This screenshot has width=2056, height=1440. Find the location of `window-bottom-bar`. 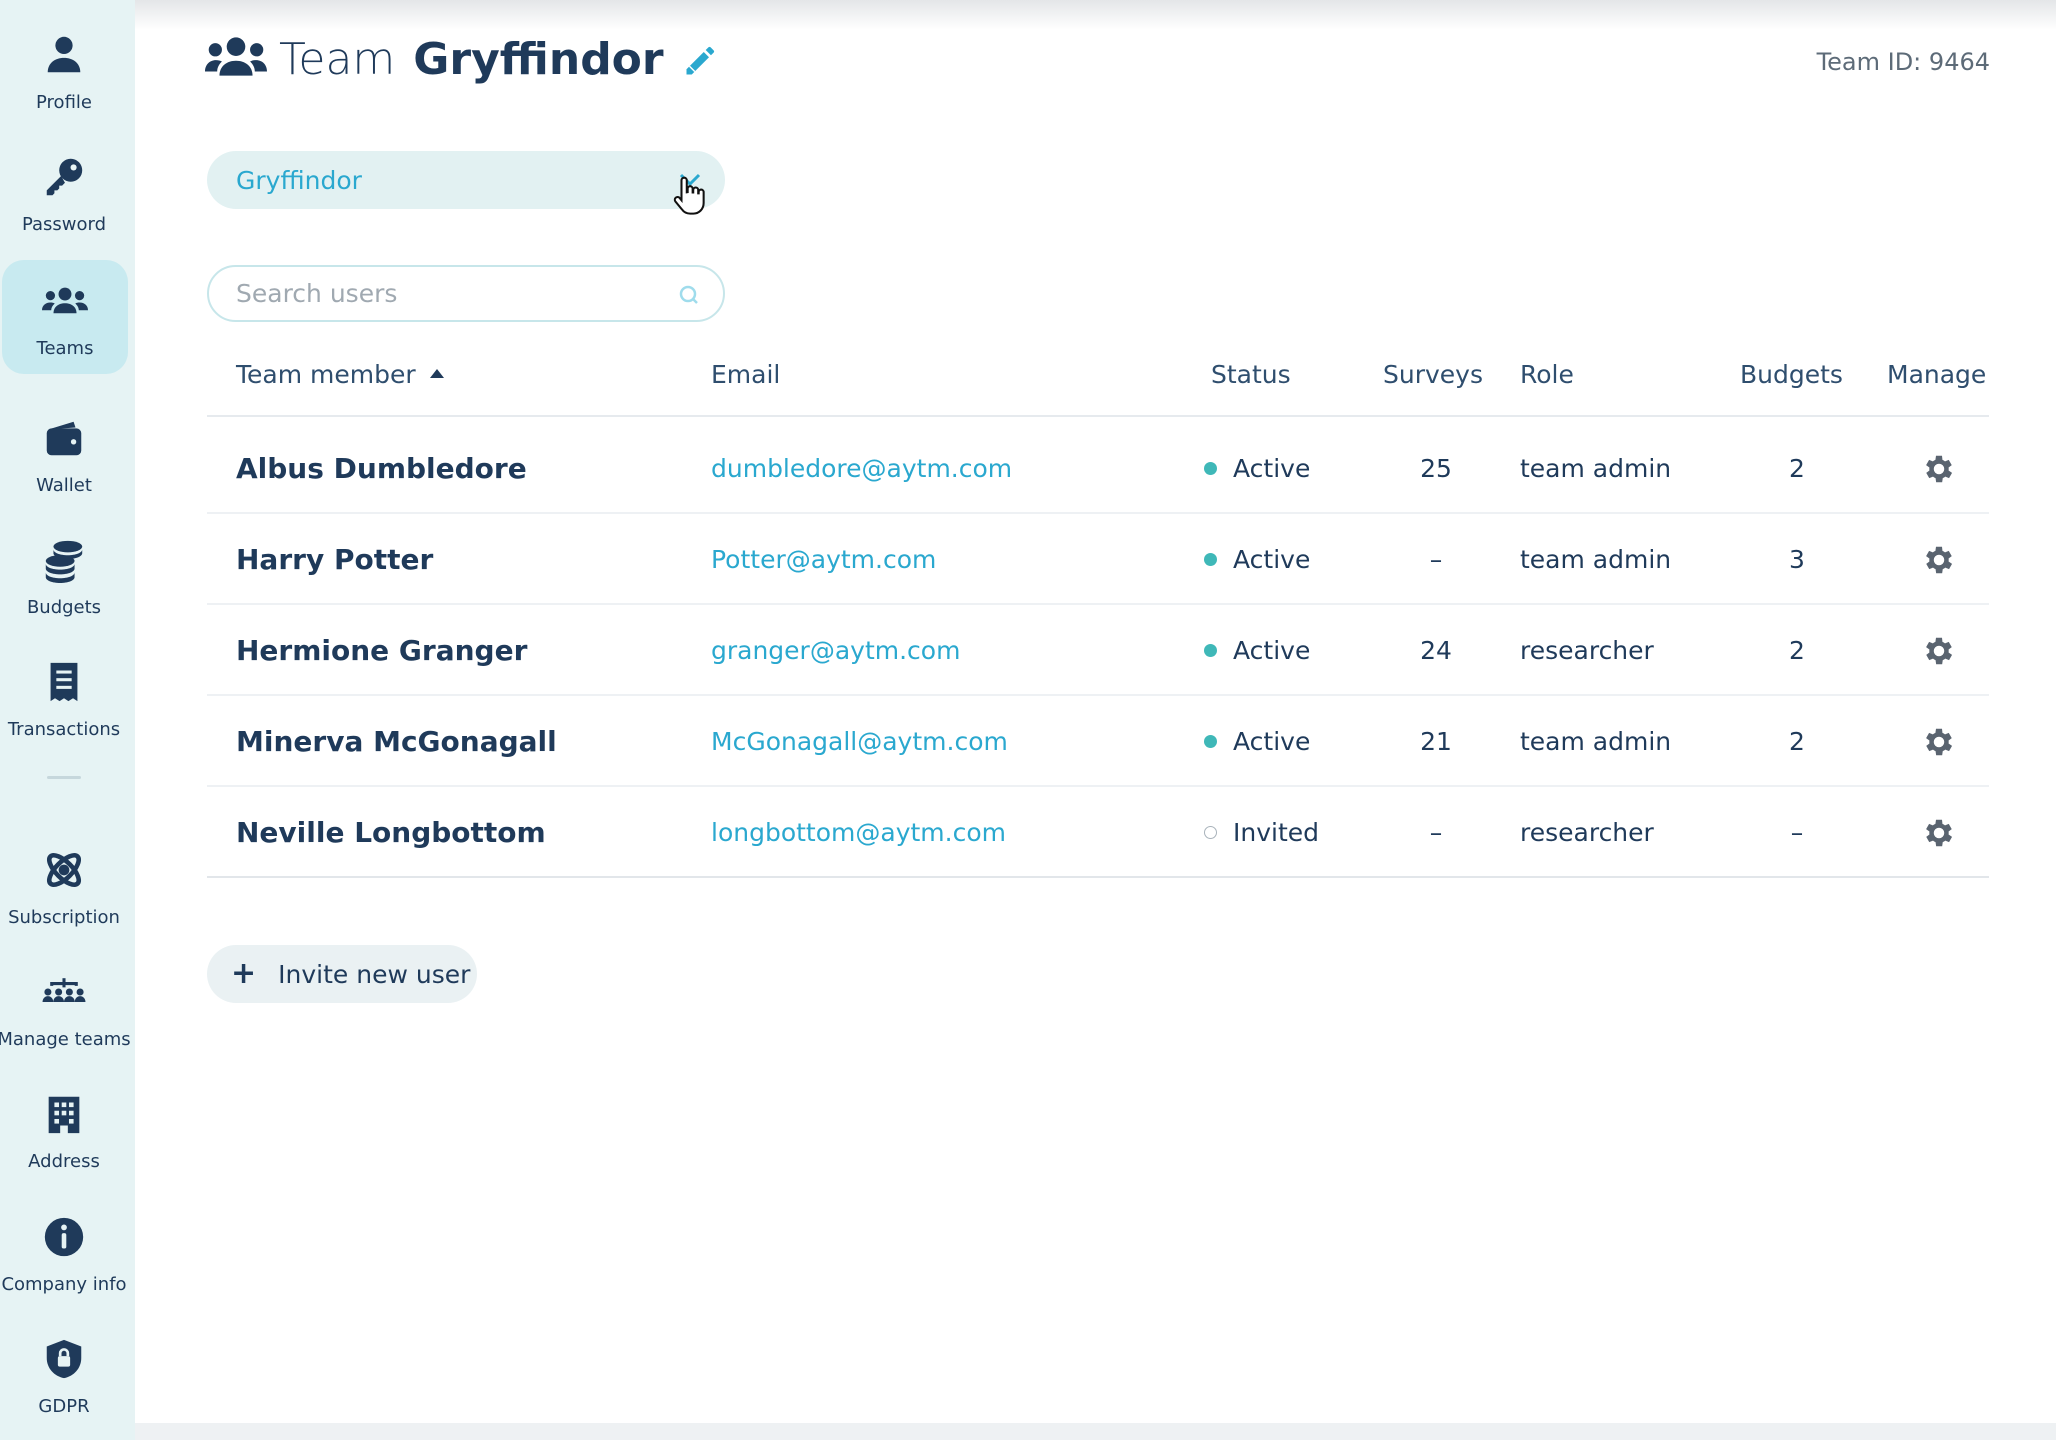

window-bottom-bar is located at coordinates (1095, 1431).